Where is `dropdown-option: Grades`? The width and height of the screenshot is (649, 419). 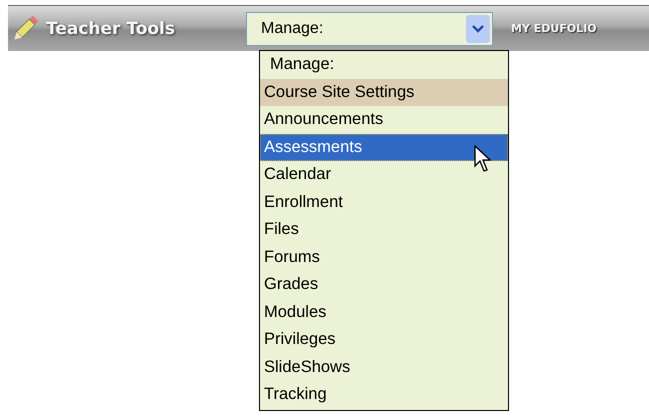 dropdown-option: Grades is located at coordinates (384, 284).